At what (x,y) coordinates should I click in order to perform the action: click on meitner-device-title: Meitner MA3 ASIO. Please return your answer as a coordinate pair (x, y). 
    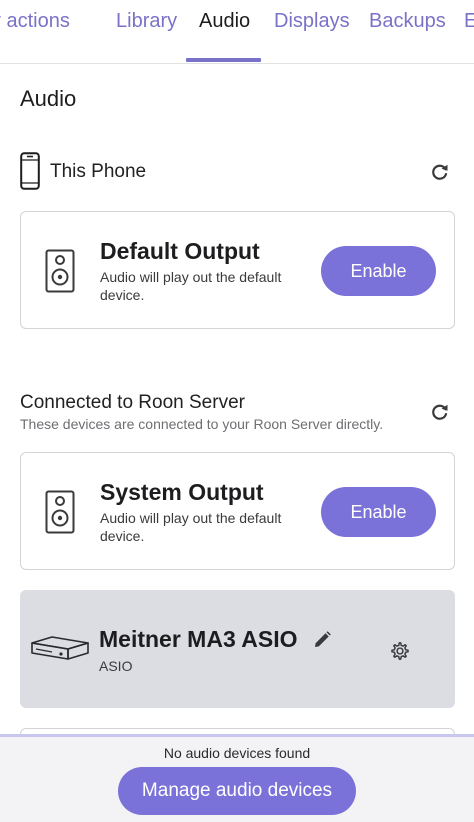
    Looking at the image, I should click on (198, 639).